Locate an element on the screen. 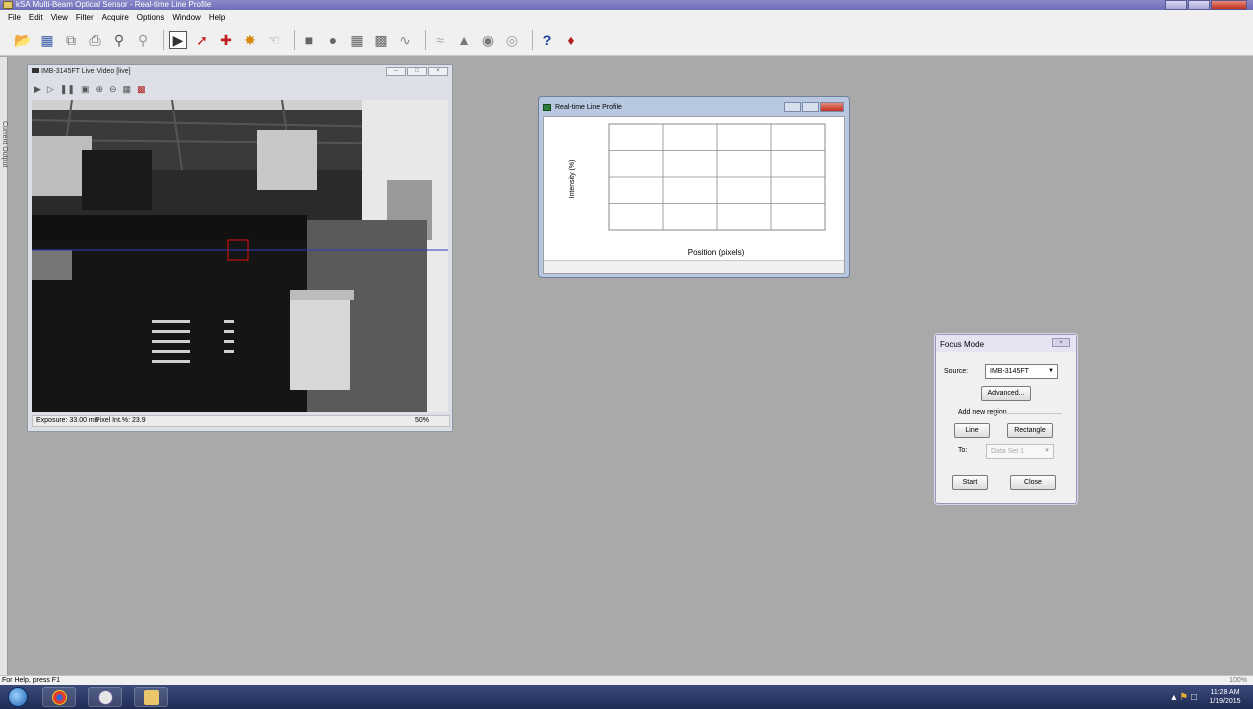  taskbar-ksa-button is located at coordinates (105, 697).